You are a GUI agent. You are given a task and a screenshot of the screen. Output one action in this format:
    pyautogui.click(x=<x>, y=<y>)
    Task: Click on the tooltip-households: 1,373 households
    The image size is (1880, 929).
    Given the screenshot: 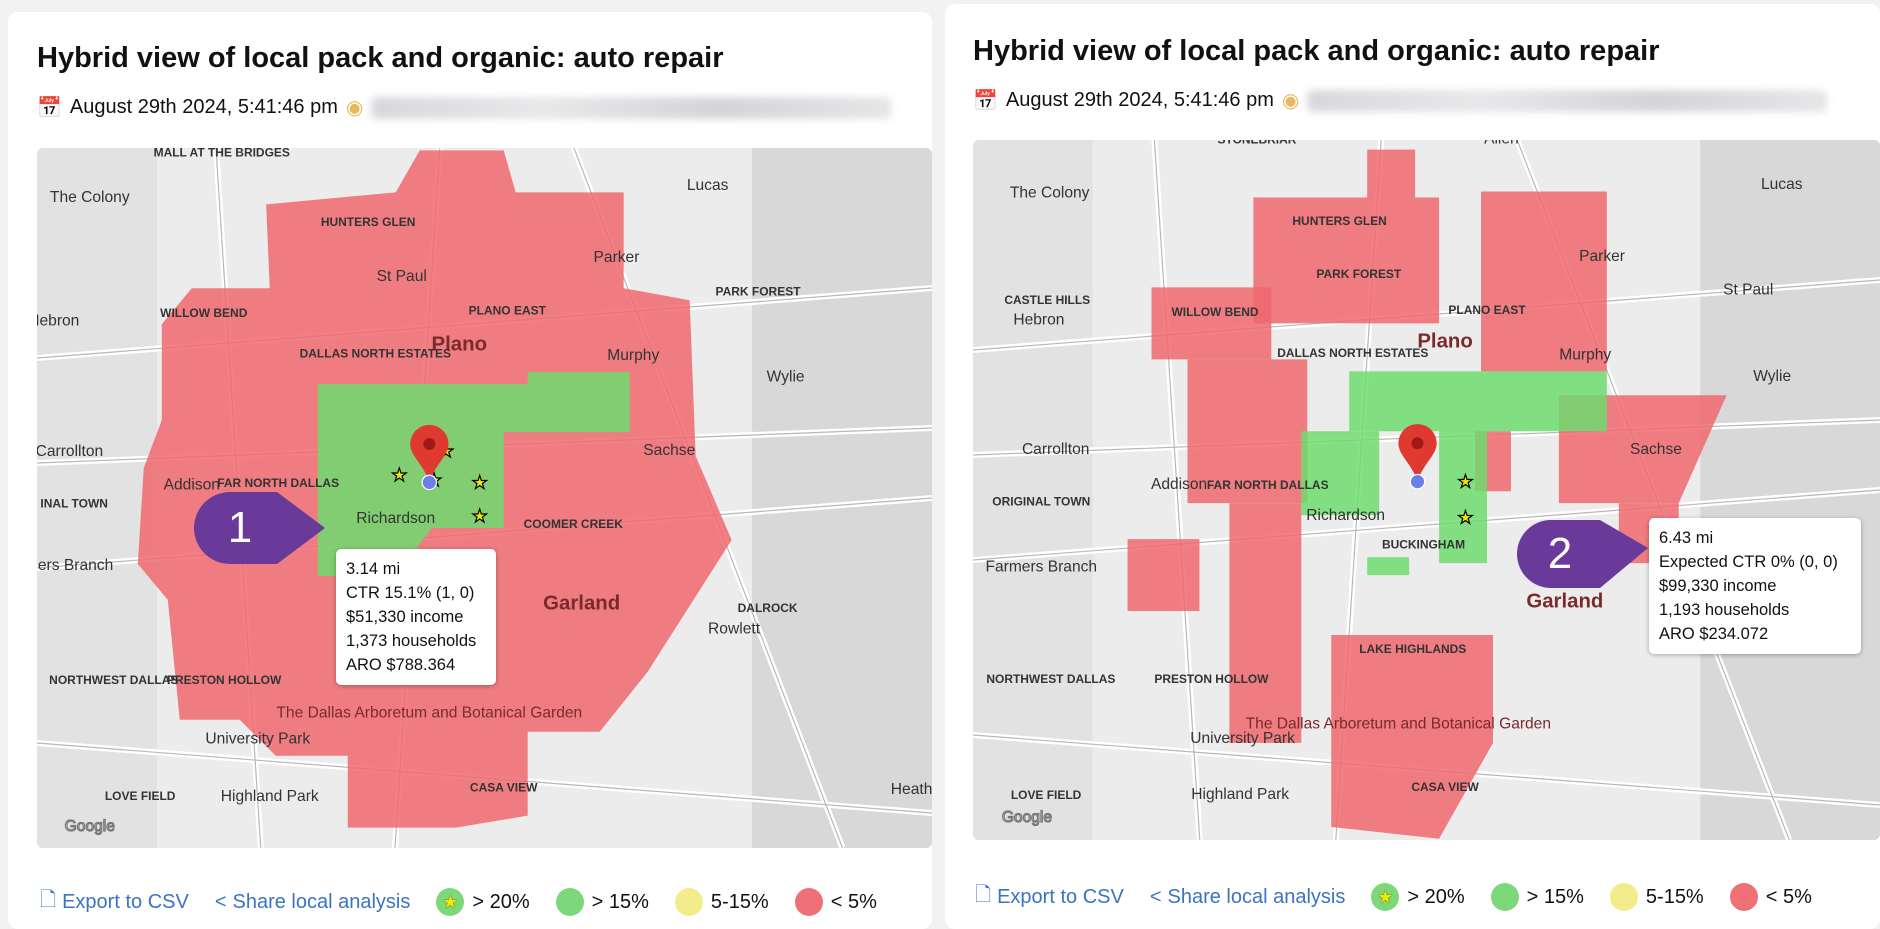 What is the action you would take?
    pyautogui.click(x=411, y=641)
    